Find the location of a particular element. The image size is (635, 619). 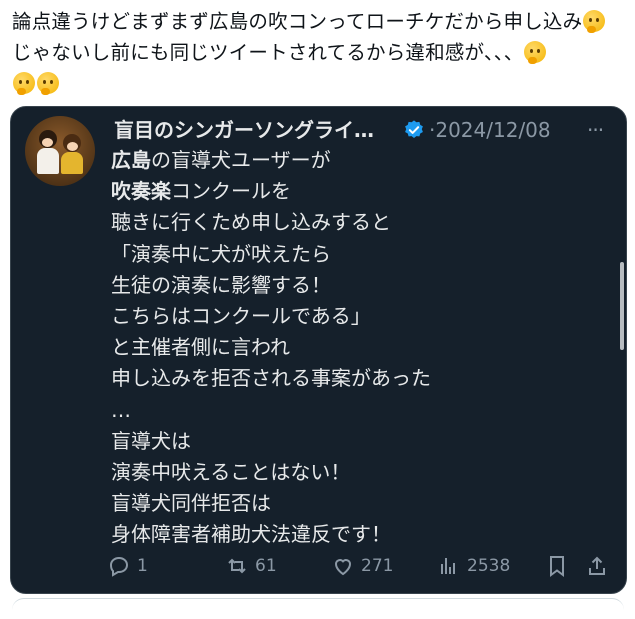

tweet-line: こちらはコンクールである」 is located at coordinates (241, 316).